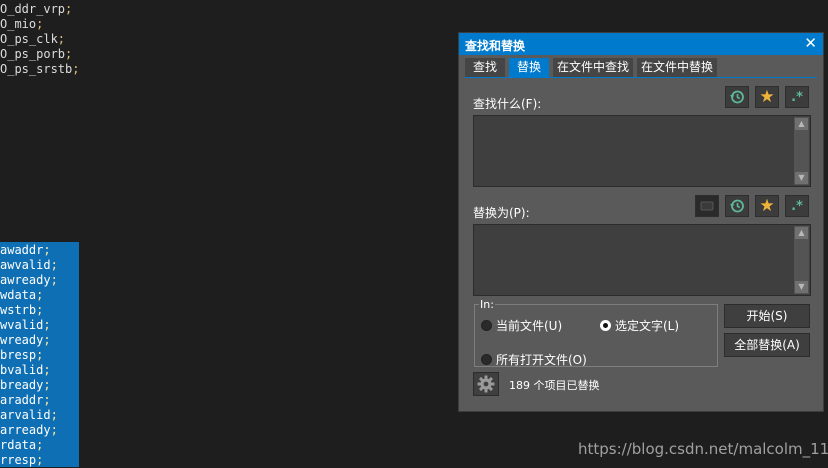  What do you see at coordinates (22, 370) in the screenshot?
I see `code-text: bvalid` at bounding box center [22, 370].